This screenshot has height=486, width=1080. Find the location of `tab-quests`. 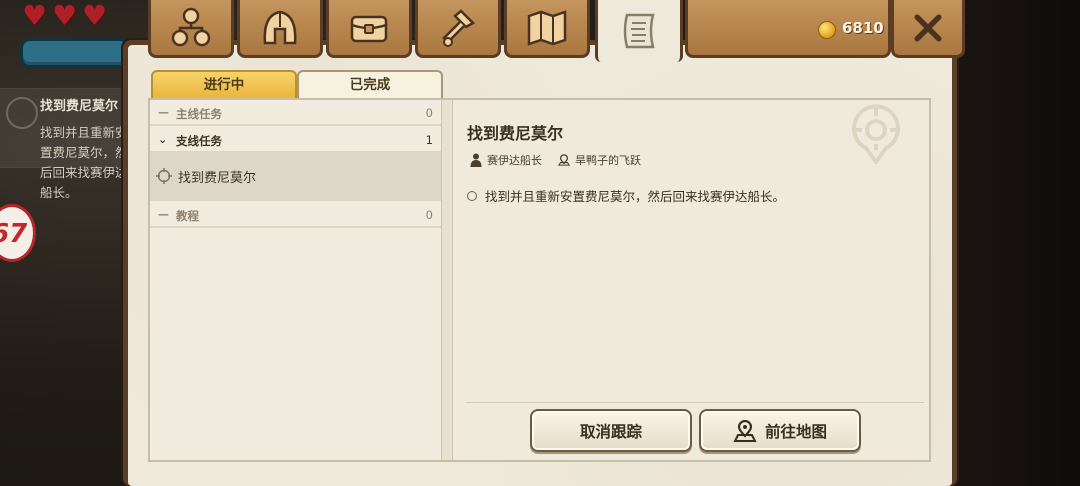

tab-quests is located at coordinates (639, 31).